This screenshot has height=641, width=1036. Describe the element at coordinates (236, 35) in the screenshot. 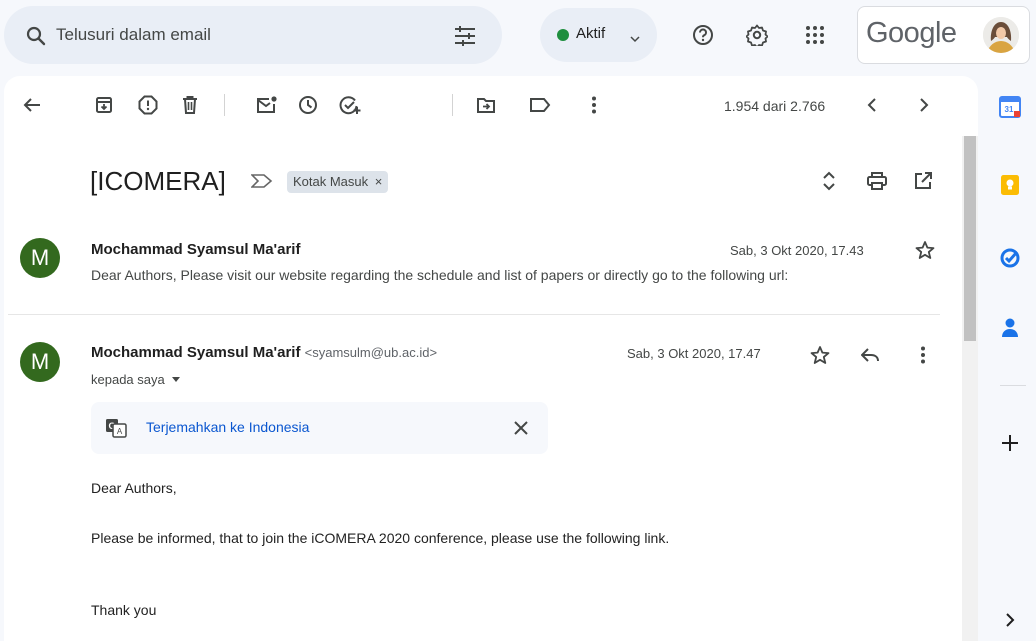

I see `search-input` at that location.